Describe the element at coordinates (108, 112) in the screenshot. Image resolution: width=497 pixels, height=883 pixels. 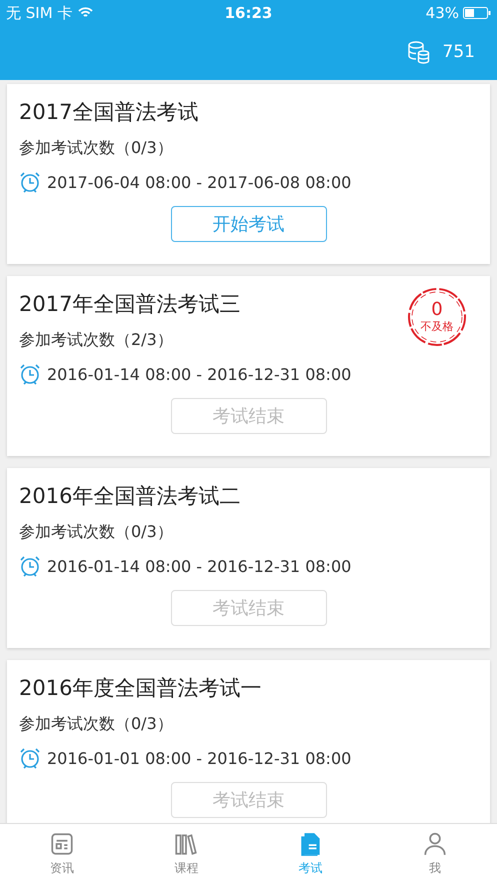
I see `exam-title: 2017全国普法考试` at that location.